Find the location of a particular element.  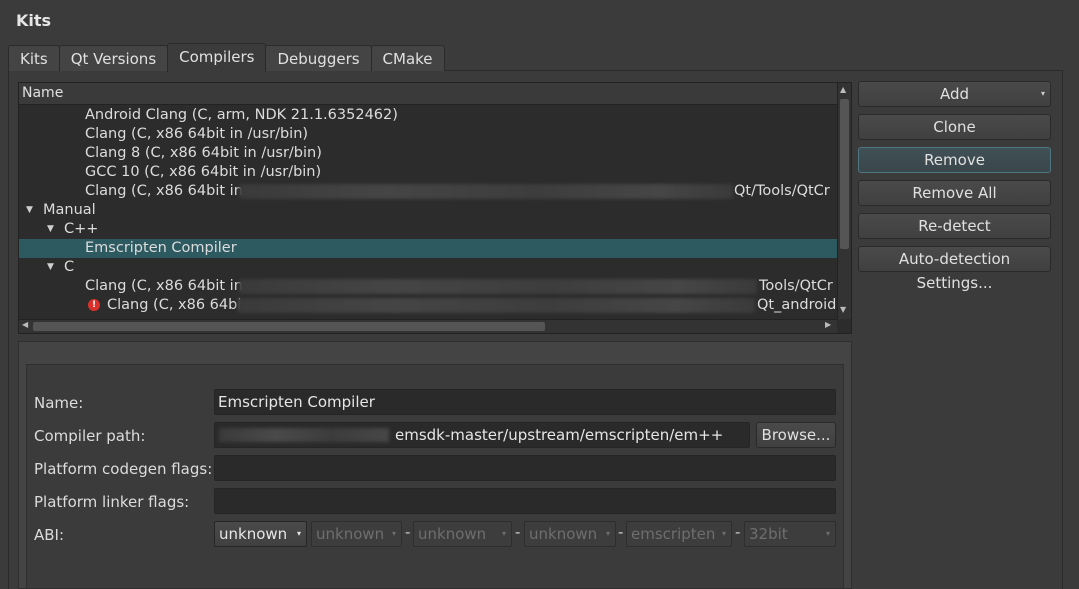

abi-os-flavor-value: emscripten is located at coordinates (673, 534).